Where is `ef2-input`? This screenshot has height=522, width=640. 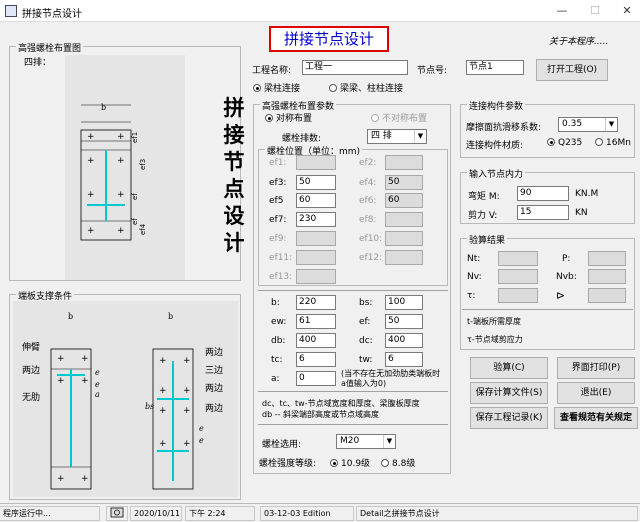
ef2-input is located at coordinates (404, 162).